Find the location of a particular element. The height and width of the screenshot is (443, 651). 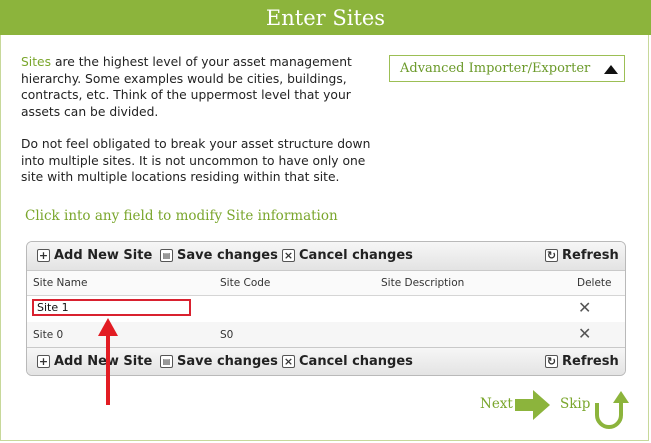

page-title: Enter Sites is located at coordinates (325, 17).